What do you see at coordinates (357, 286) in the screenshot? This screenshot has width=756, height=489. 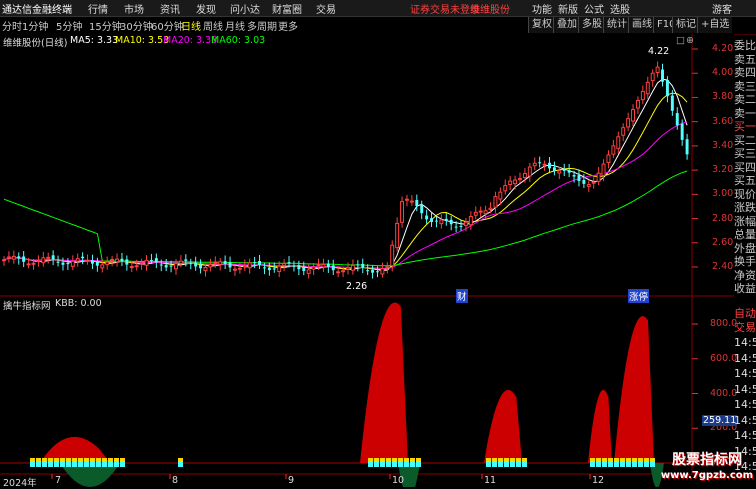 I see `low-price-label: 2.26` at bounding box center [357, 286].